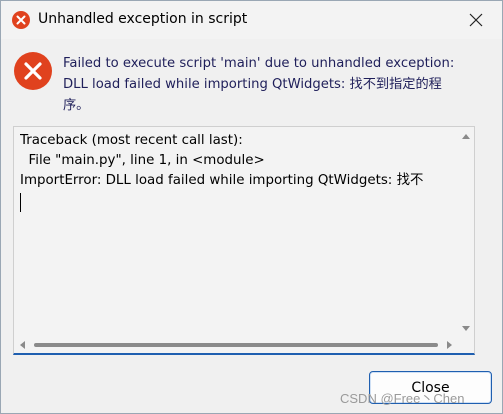  What do you see at coordinates (142, 160) in the screenshot?
I see `traceback-line: File "main.py", line 1, in <module>` at bounding box center [142, 160].